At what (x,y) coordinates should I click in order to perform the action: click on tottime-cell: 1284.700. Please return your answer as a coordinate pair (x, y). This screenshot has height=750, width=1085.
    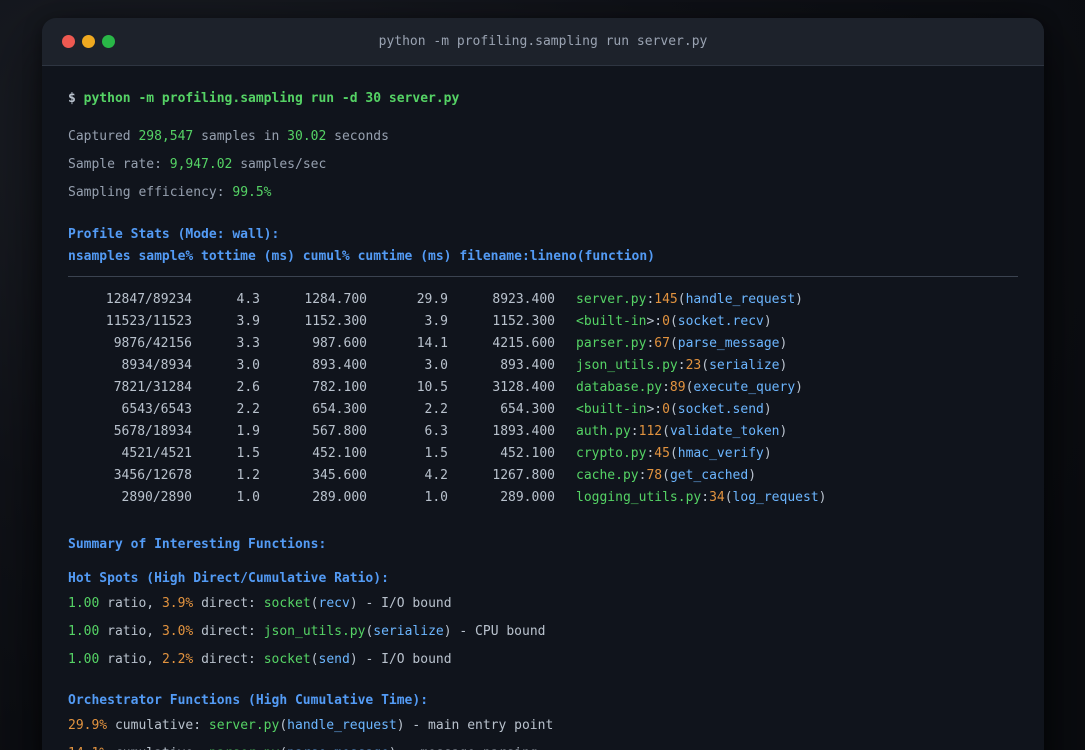
    Looking at the image, I should click on (335, 299).